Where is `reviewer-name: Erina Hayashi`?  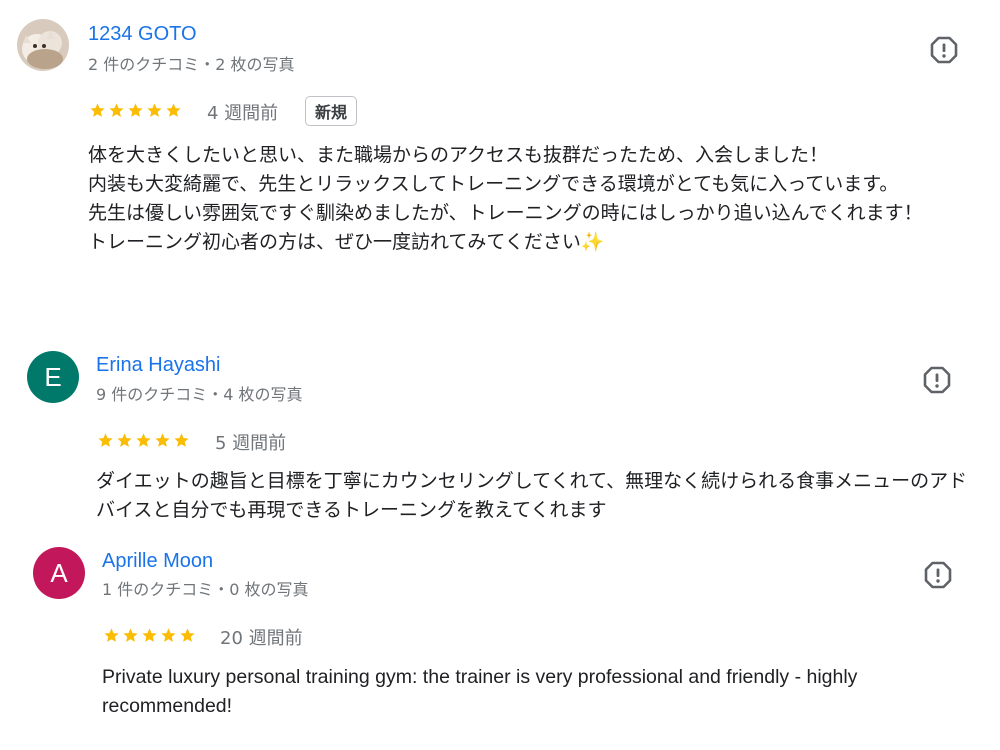
reviewer-name: Erina Hayashi is located at coordinates (158, 365).